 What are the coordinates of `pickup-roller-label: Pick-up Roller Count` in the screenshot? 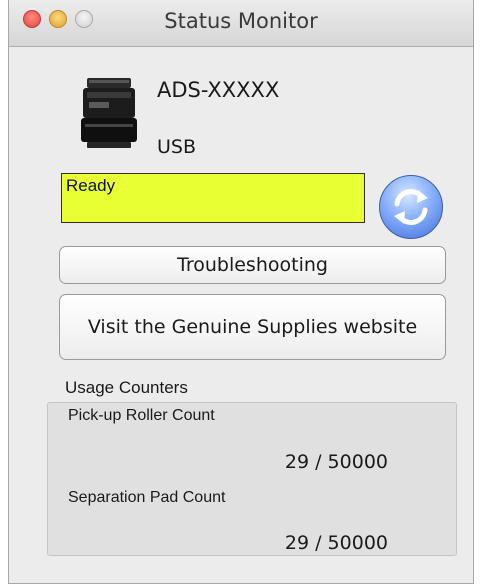 It's located at (141, 415).